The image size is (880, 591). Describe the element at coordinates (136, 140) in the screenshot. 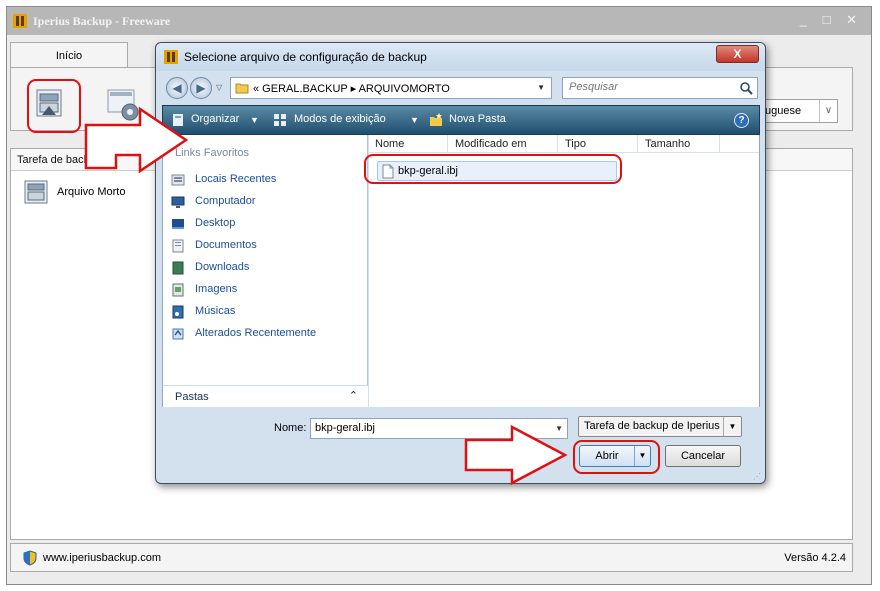

I see `arrow-to-dialog` at that location.